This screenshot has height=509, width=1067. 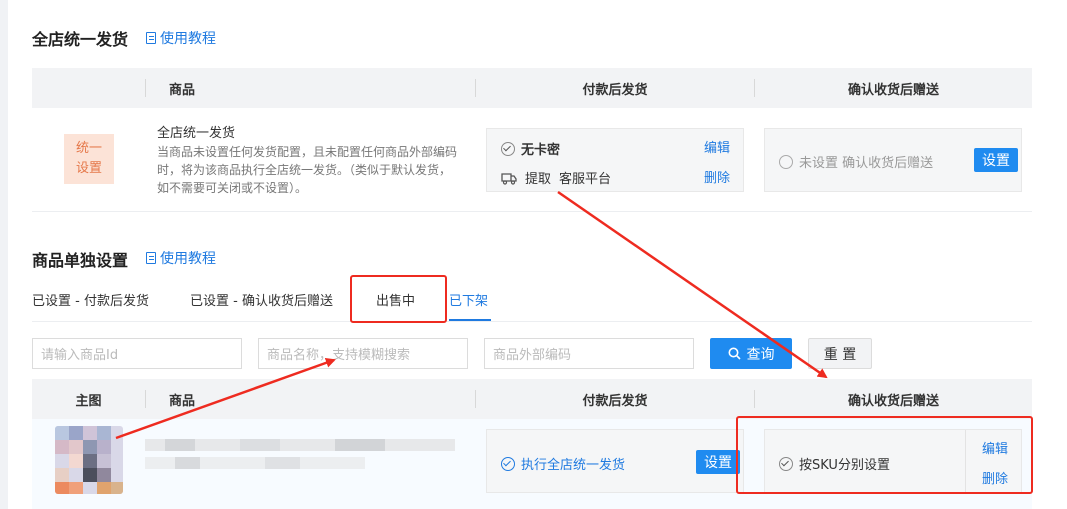 I want to click on arrow-to-gift-header, so click(x=692, y=284).